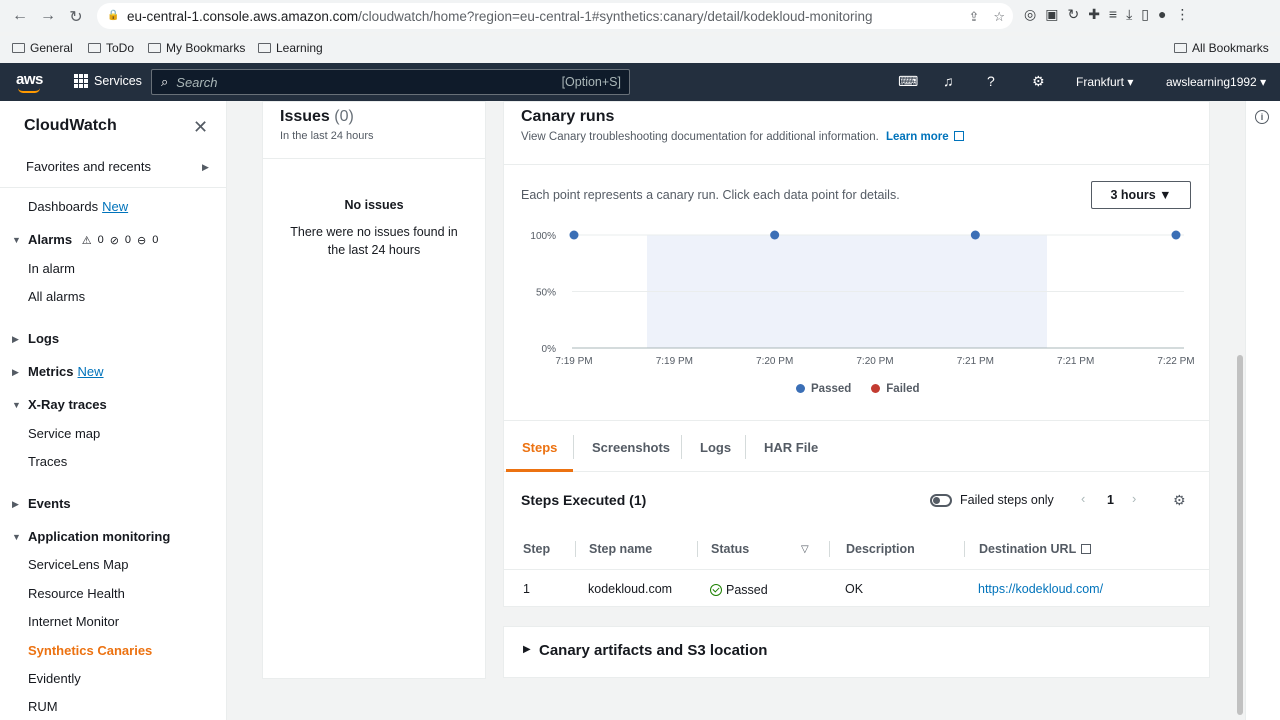  I want to click on sidebar-item-dashboards: Dashboards New, so click(78, 206).